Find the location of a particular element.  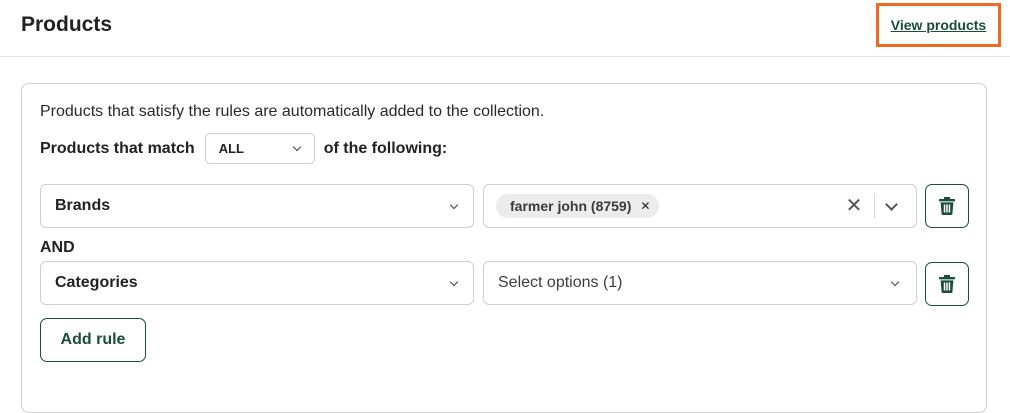

close-icon: ✕ is located at coordinates (854, 206).